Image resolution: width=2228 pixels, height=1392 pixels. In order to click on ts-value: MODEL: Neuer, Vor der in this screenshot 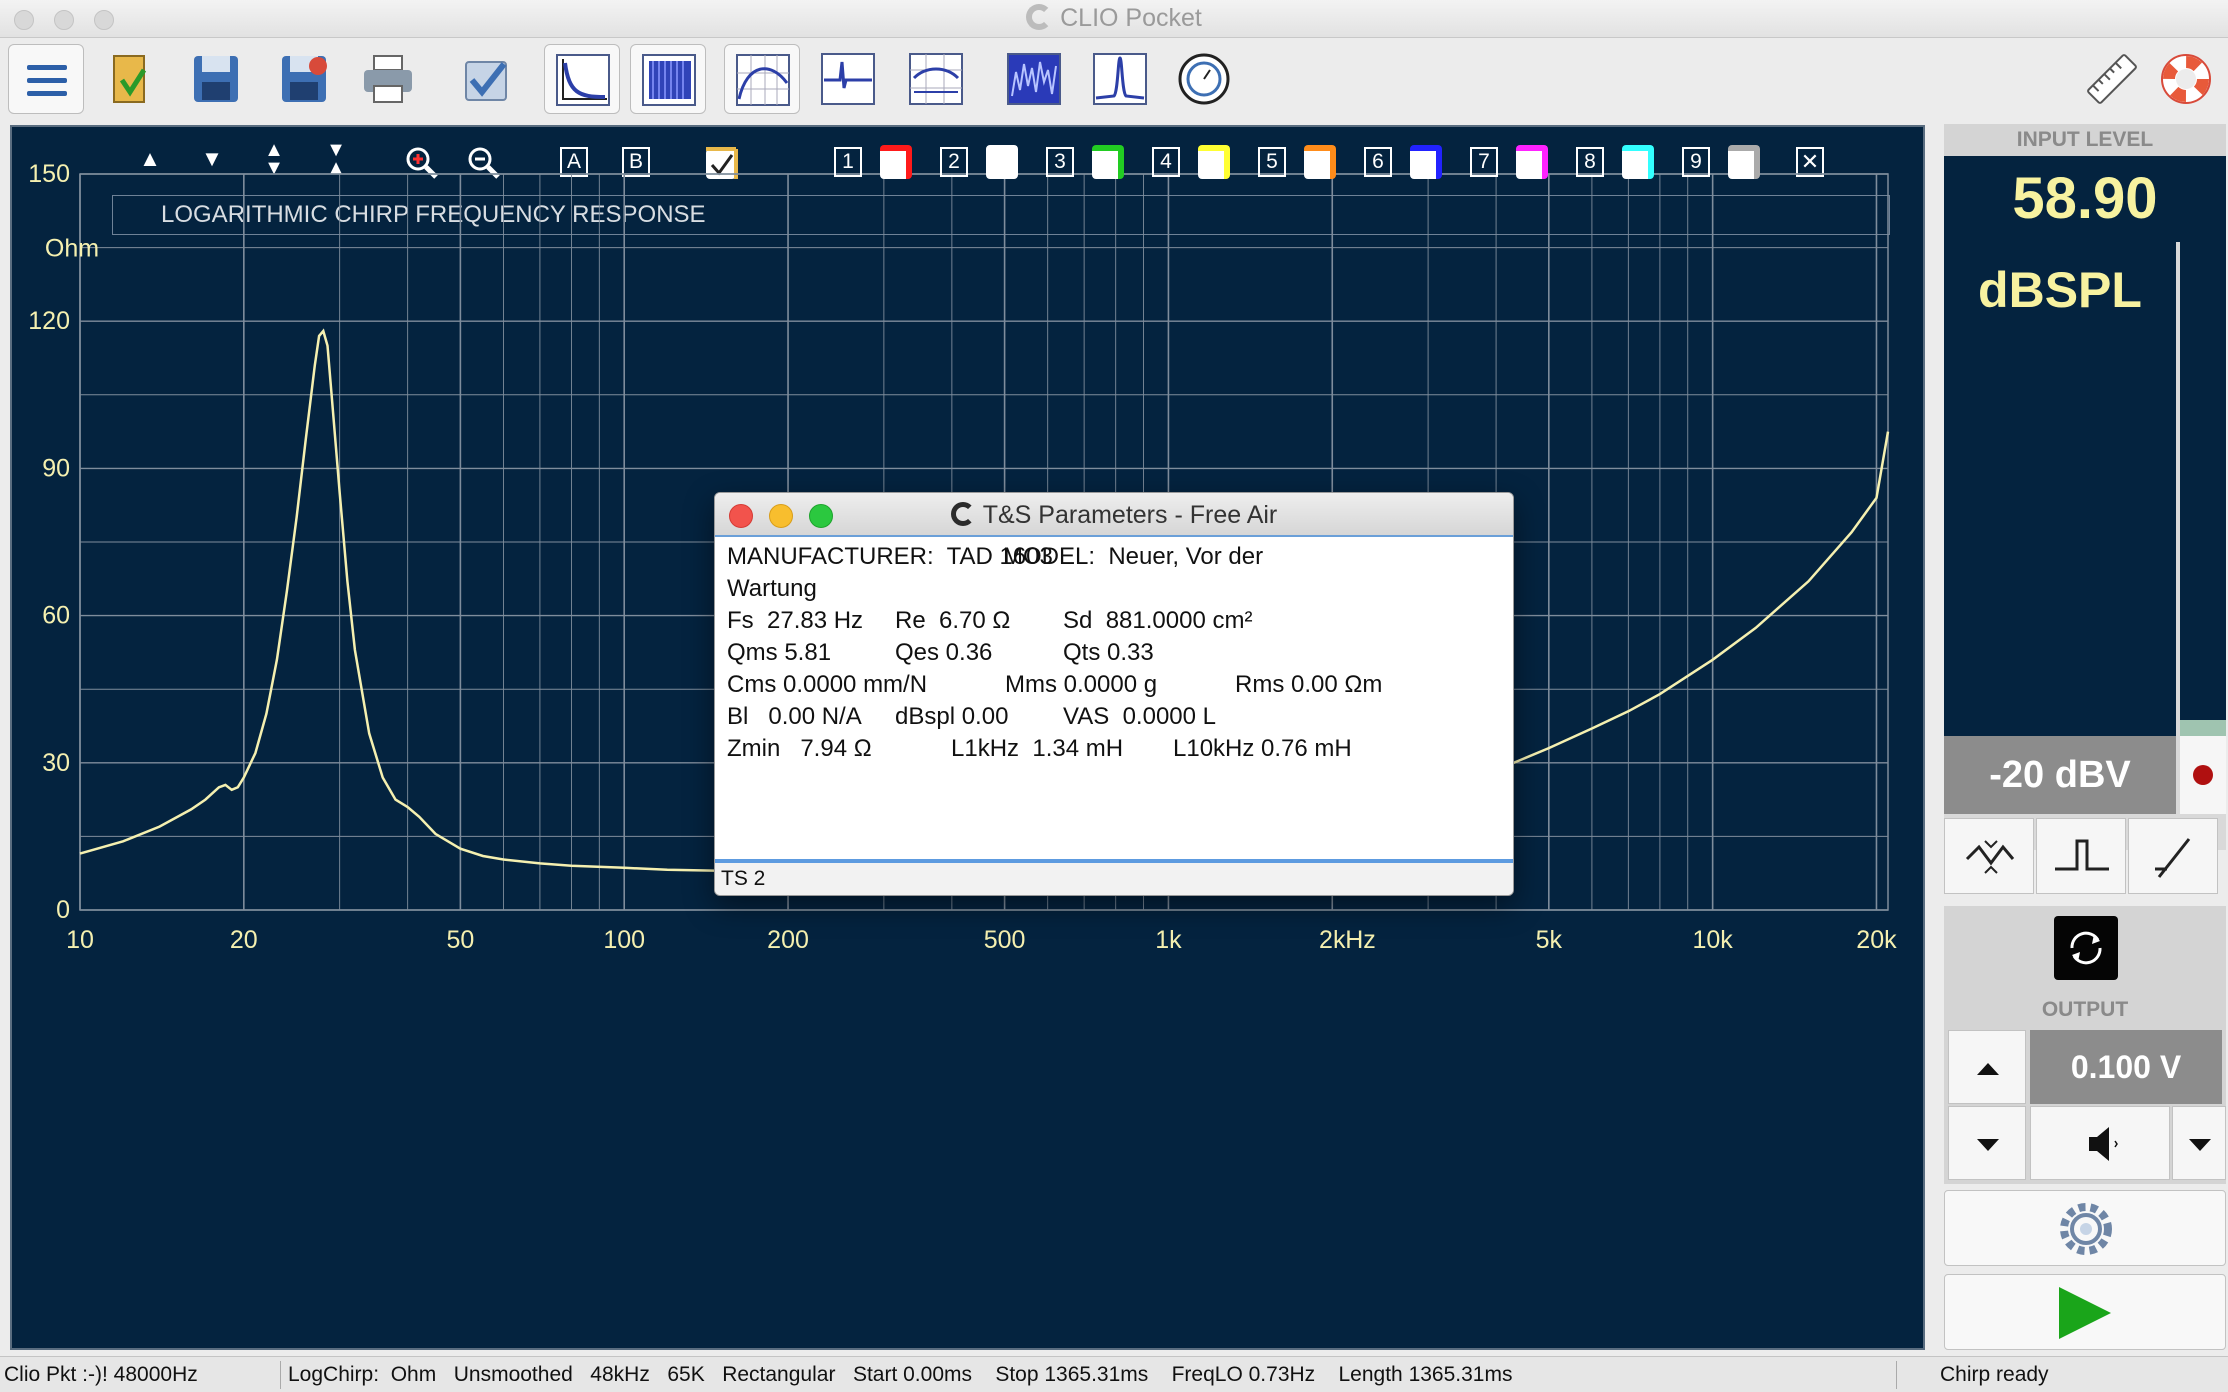, I will do `click(1133, 556)`.